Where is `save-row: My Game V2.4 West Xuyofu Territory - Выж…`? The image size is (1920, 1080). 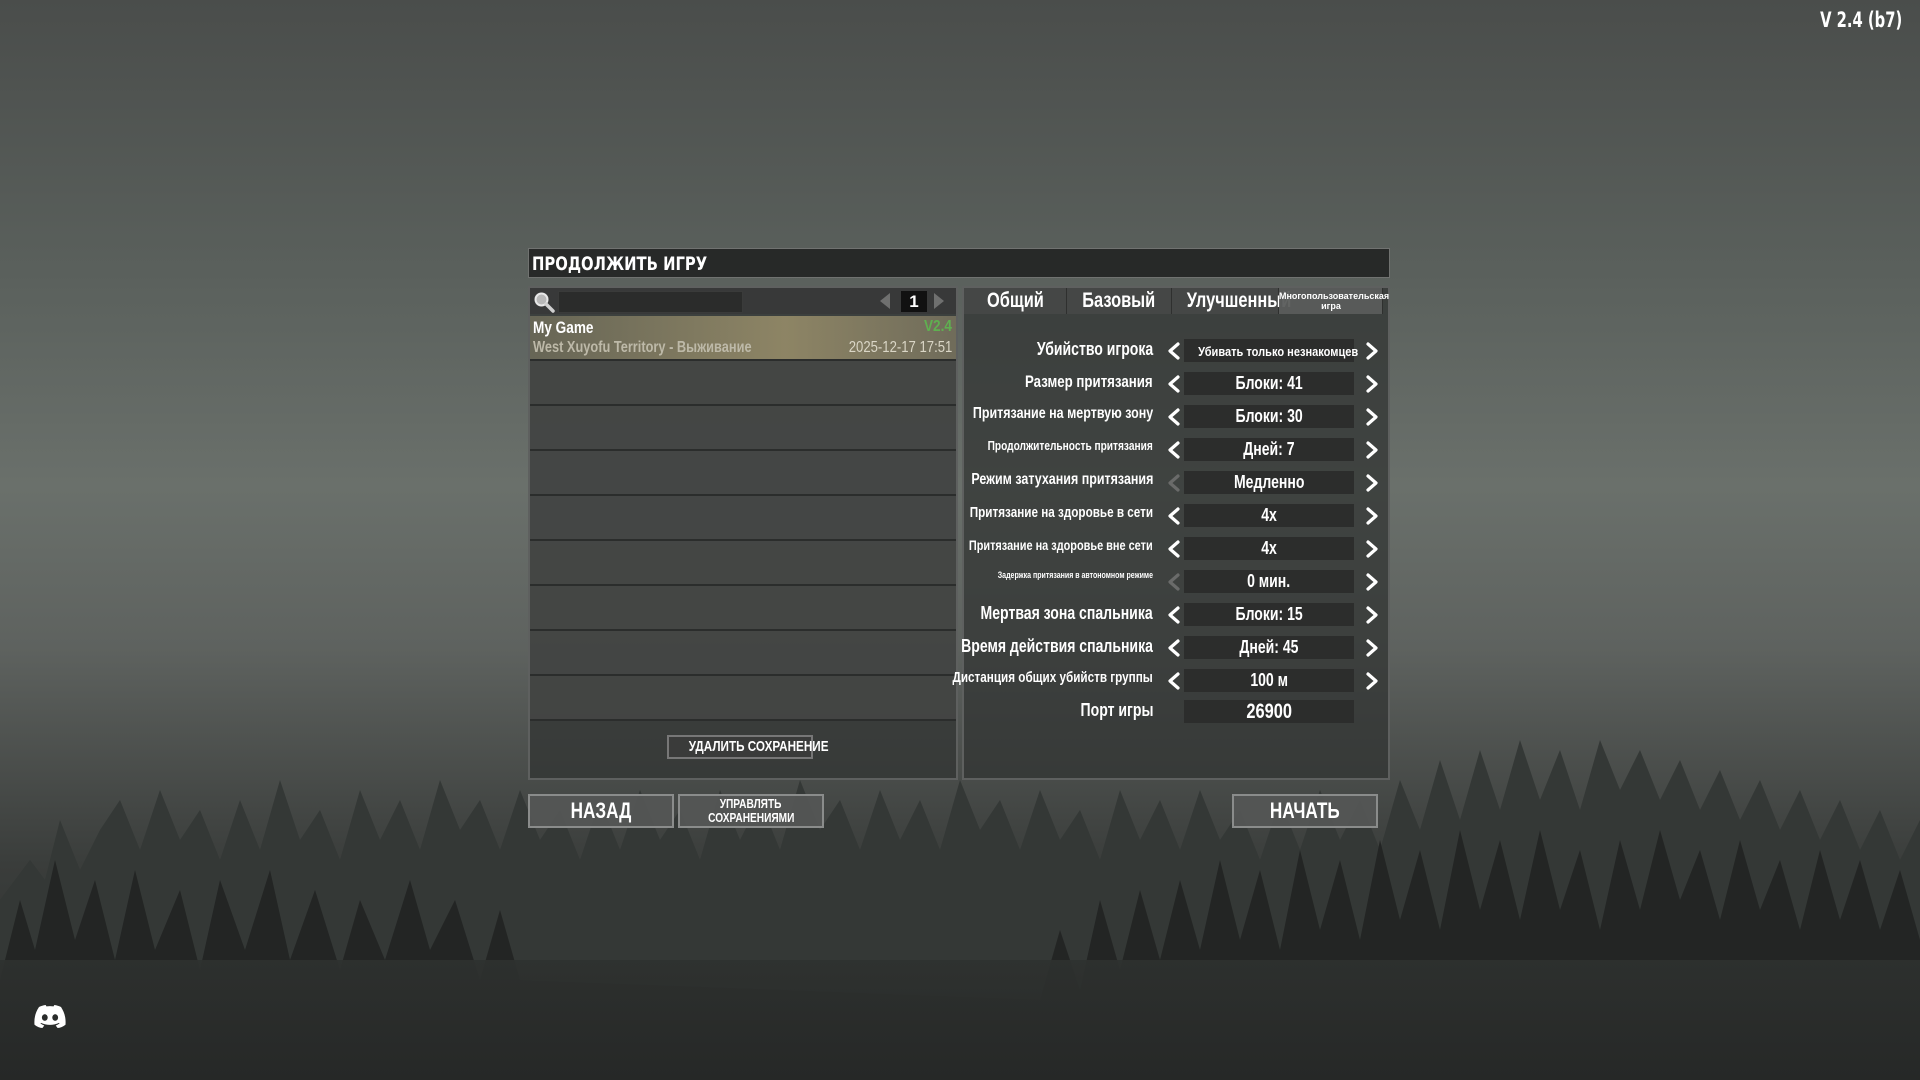 save-row: My Game V2.4 West Xuyofu Territory - Выж… is located at coordinates (743, 338).